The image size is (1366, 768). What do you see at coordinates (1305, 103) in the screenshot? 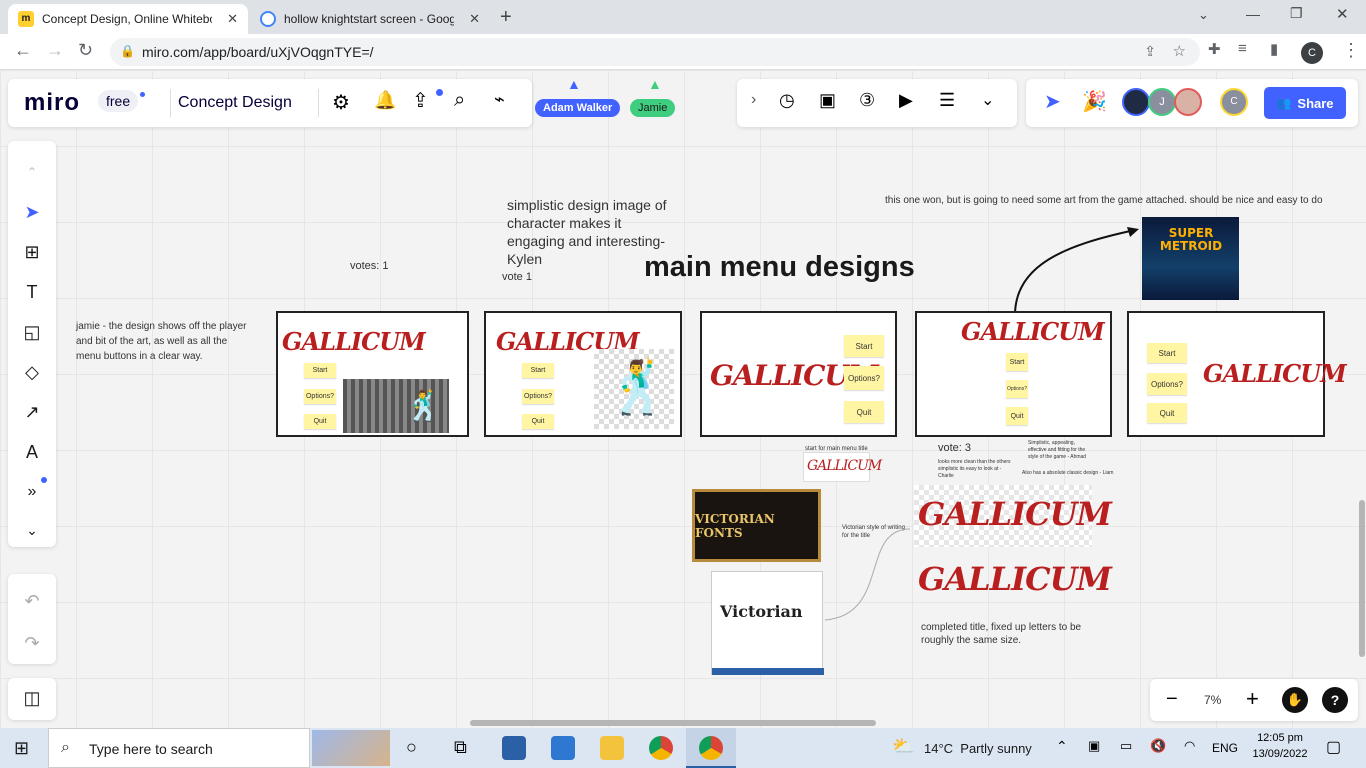
I see `share-button: 👥 Share` at bounding box center [1305, 103].